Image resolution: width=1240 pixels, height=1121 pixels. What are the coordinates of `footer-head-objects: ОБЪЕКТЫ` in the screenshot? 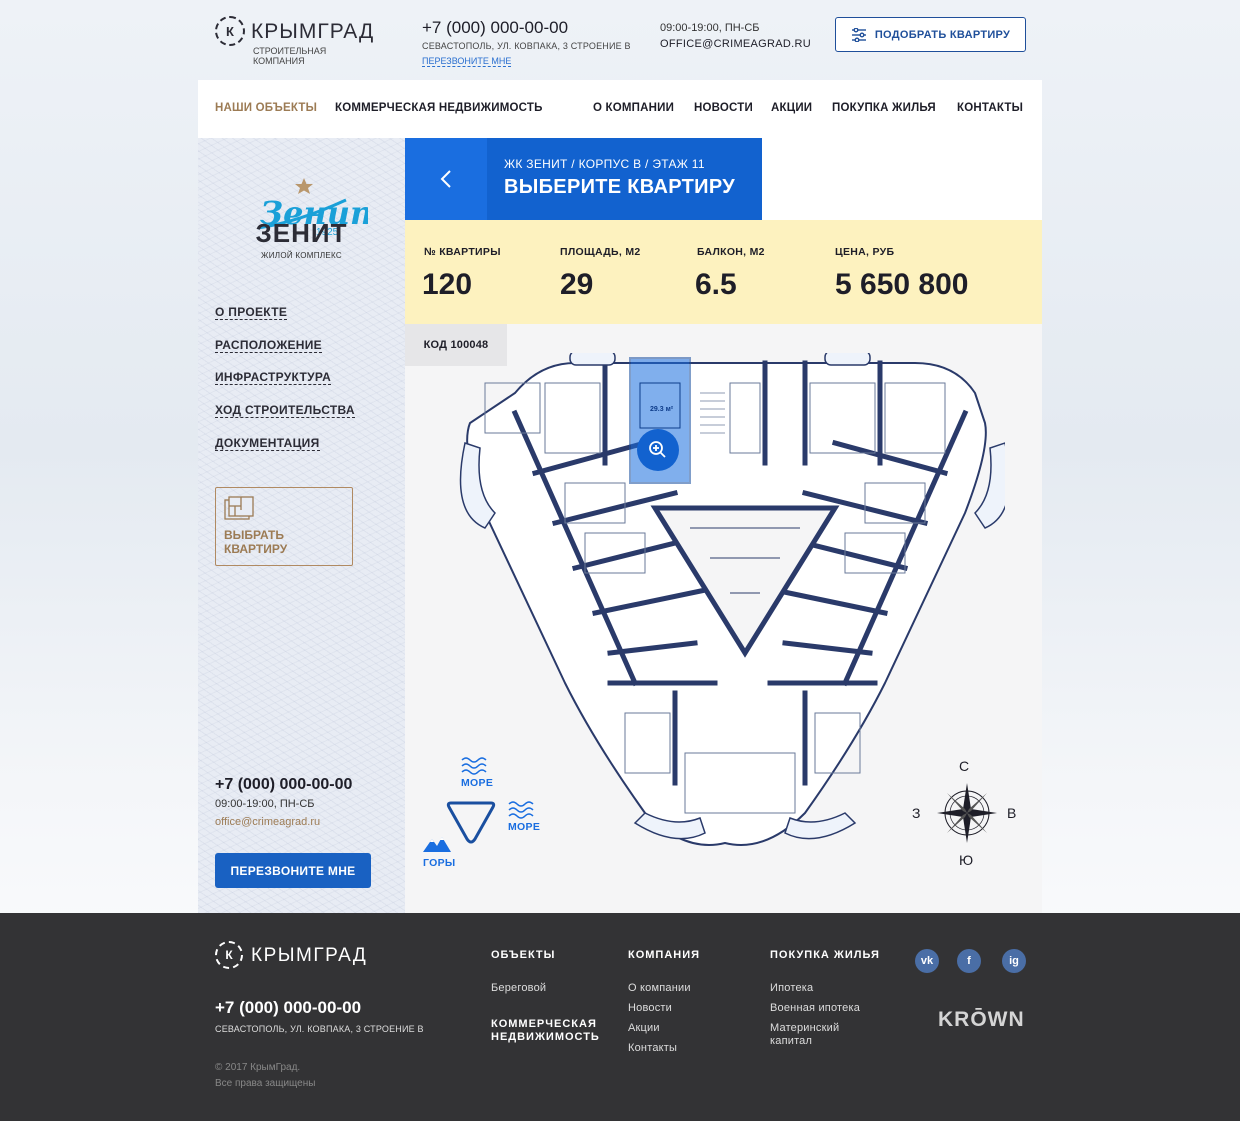 It's located at (523, 955).